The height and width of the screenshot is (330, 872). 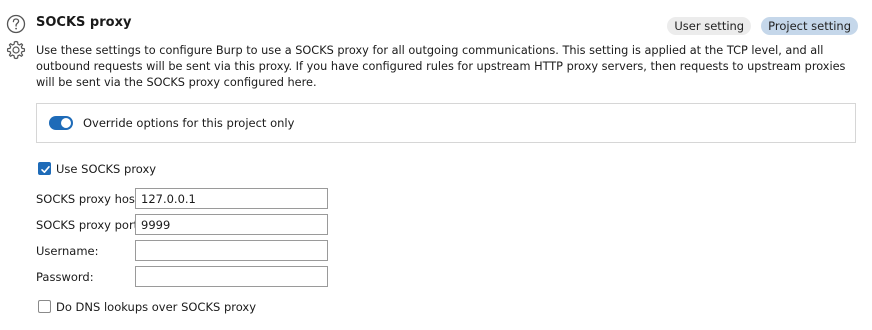 What do you see at coordinates (189, 123) in the screenshot?
I see `override-label: Override options for this project only` at bounding box center [189, 123].